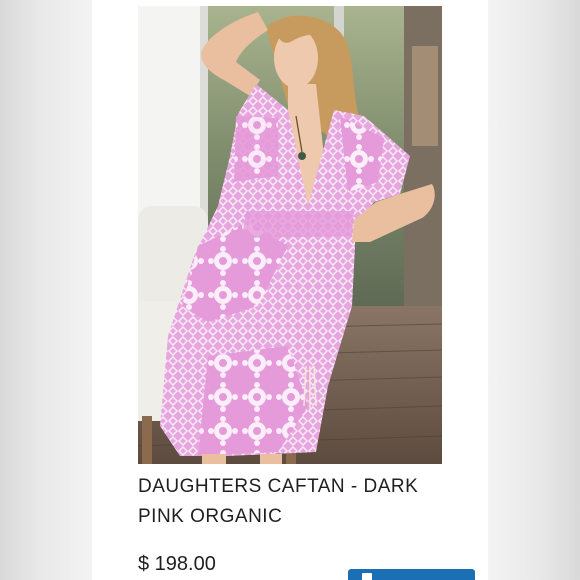 The height and width of the screenshot is (580, 580). Describe the element at coordinates (278, 501) in the screenshot. I see `product-title: DAUGHTERS CAFTAN - DARK PINK ORGANIC` at that location.